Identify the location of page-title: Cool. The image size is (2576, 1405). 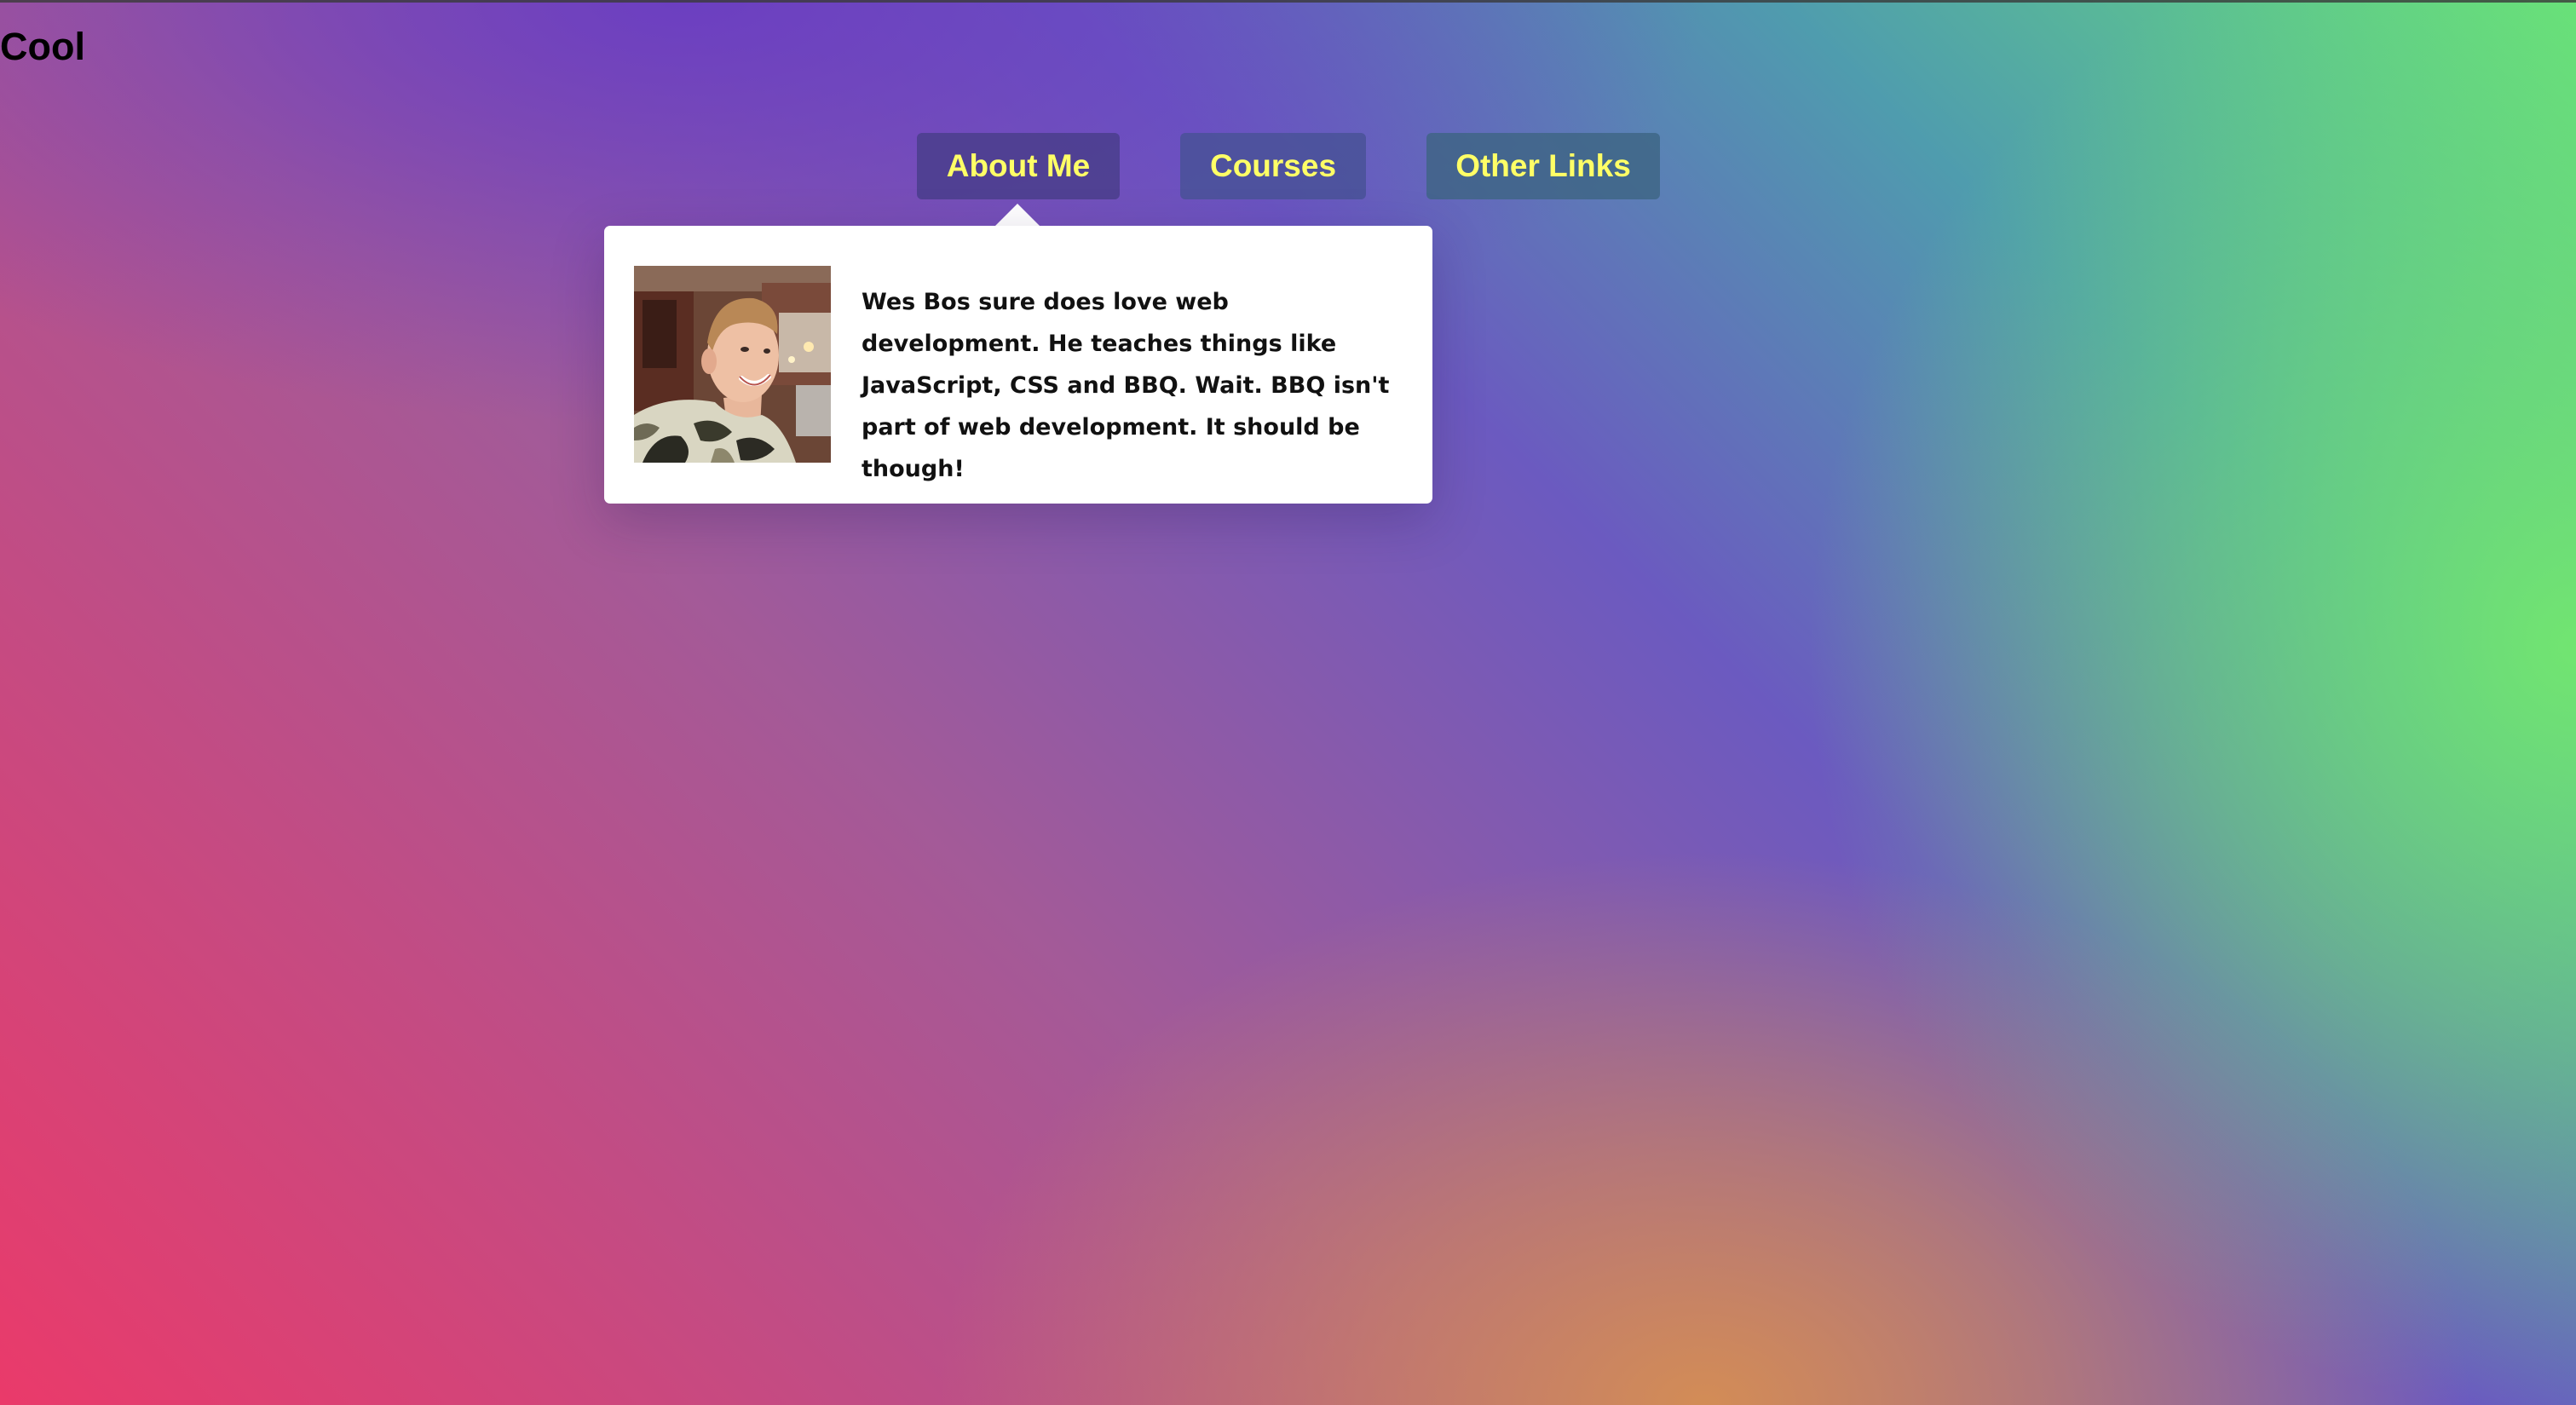
(42, 46).